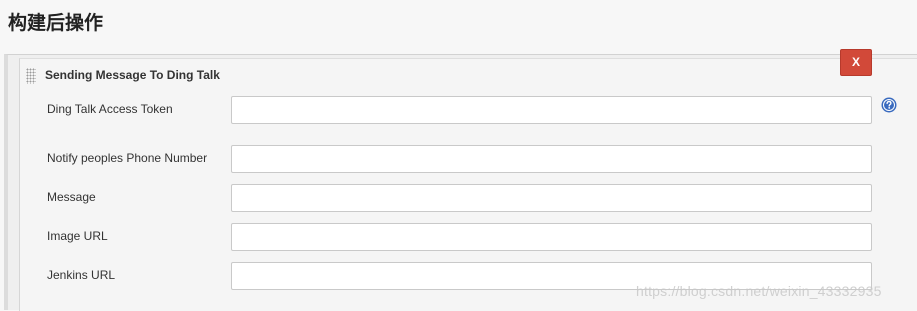 This screenshot has height=311, width=917. Describe the element at coordinates (551, 237) in the screenshot. I see `image-url-input` at that location.